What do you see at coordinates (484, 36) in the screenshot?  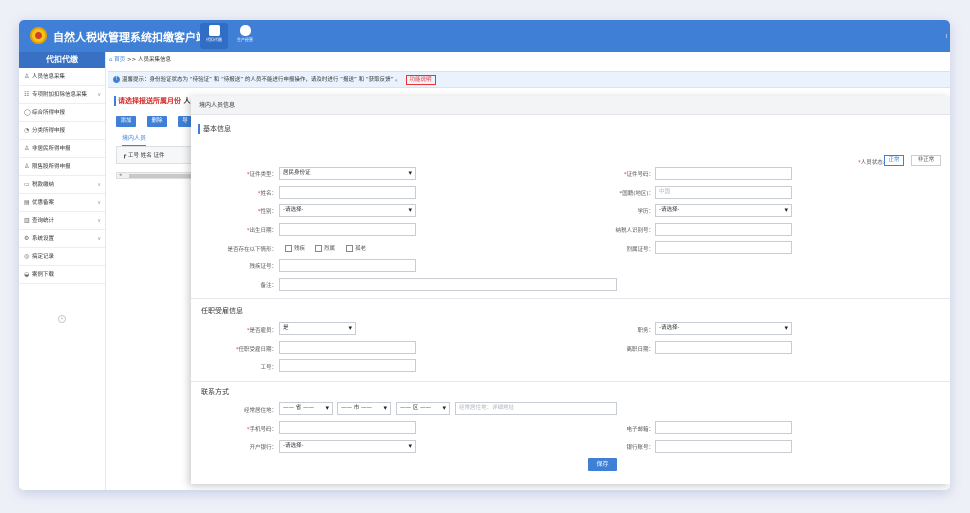 I see `top-bar: 自然人税收管理系统扣缴客户端 代扣代缴 生产经营 I` at bounding box center [484, 36].